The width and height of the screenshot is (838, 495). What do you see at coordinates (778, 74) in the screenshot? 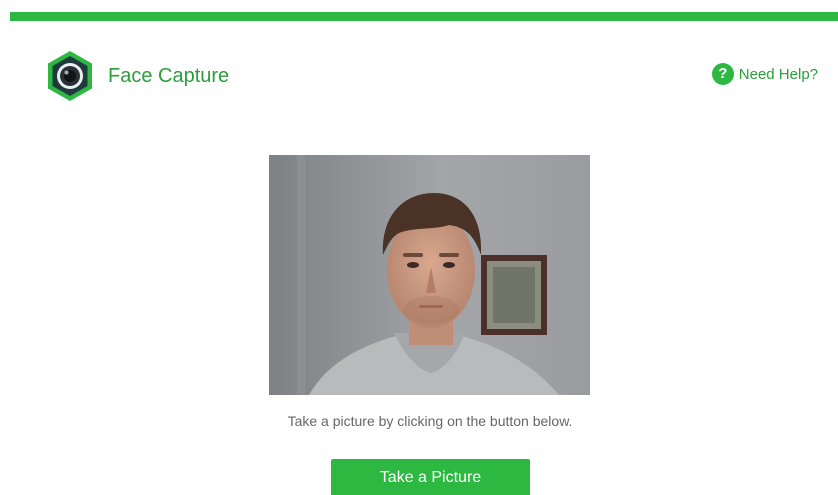
I see `need-help-label: Need Help?` at bounding box center [778, 74].